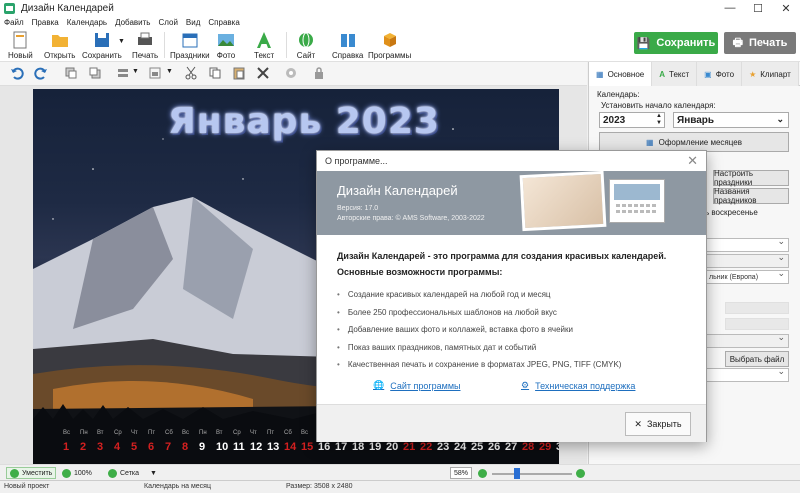  What do you see at coordinates (675, 74) in the screenshot?
I see `tab-text: A Текст` at bounding box center [675, 74].